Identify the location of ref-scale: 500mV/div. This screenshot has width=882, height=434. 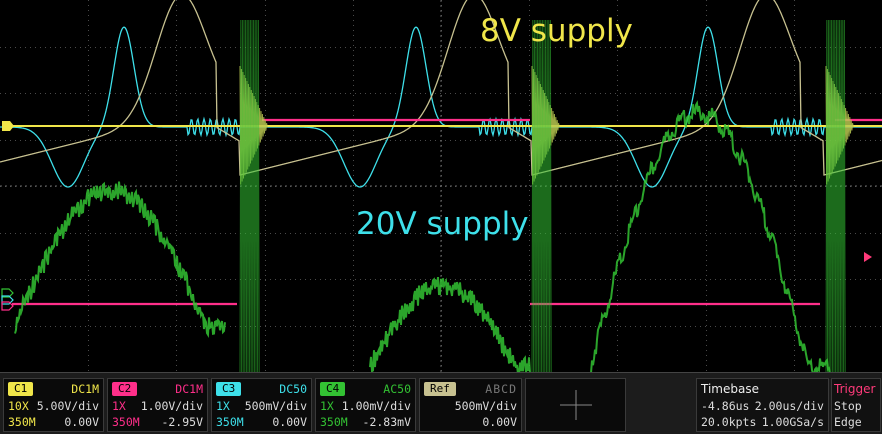
(485, 406).